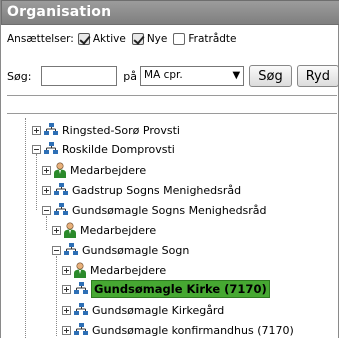 Image resolution: width=339 pixels, height=340 pixels. What do you see at coordinates (192, 76) in the screenshot?
I see `search-field-select: MA cpr. ▼` at bounding box center [192, 76].